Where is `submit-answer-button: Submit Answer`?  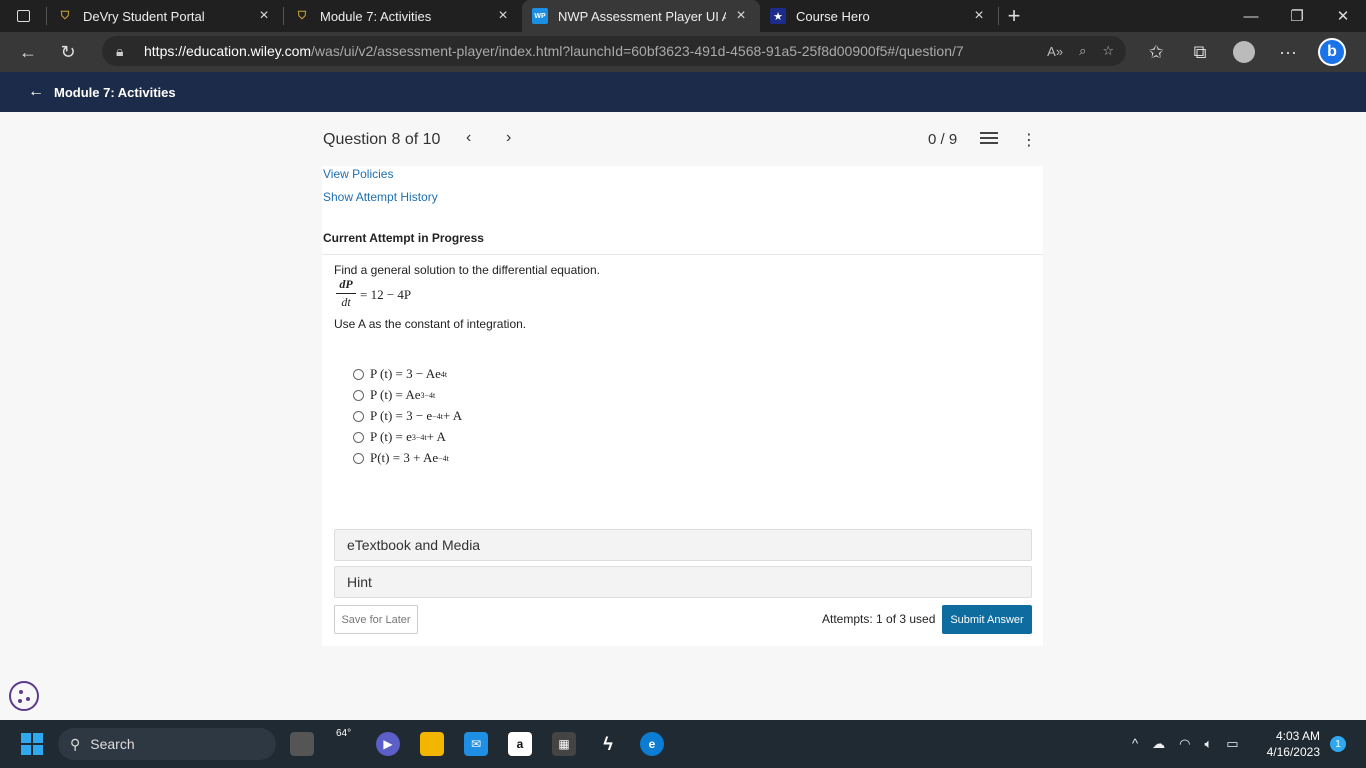 submit-answer-button: Submit Answer is located at coordinates (987, 619).